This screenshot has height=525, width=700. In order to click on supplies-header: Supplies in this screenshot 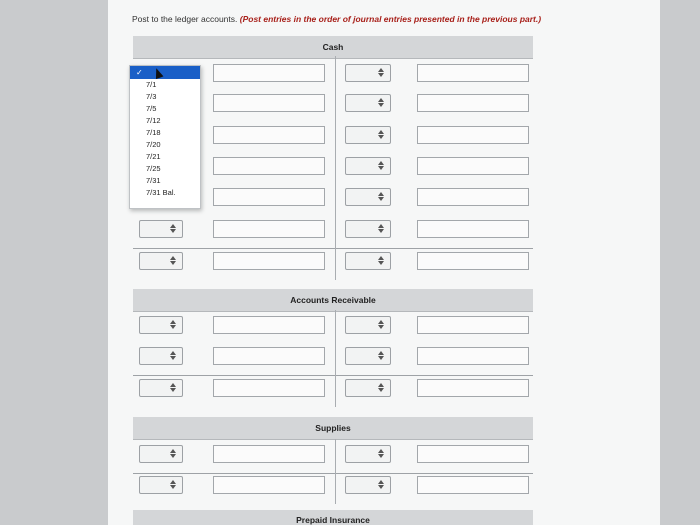, I will do `click(333, 428)`.